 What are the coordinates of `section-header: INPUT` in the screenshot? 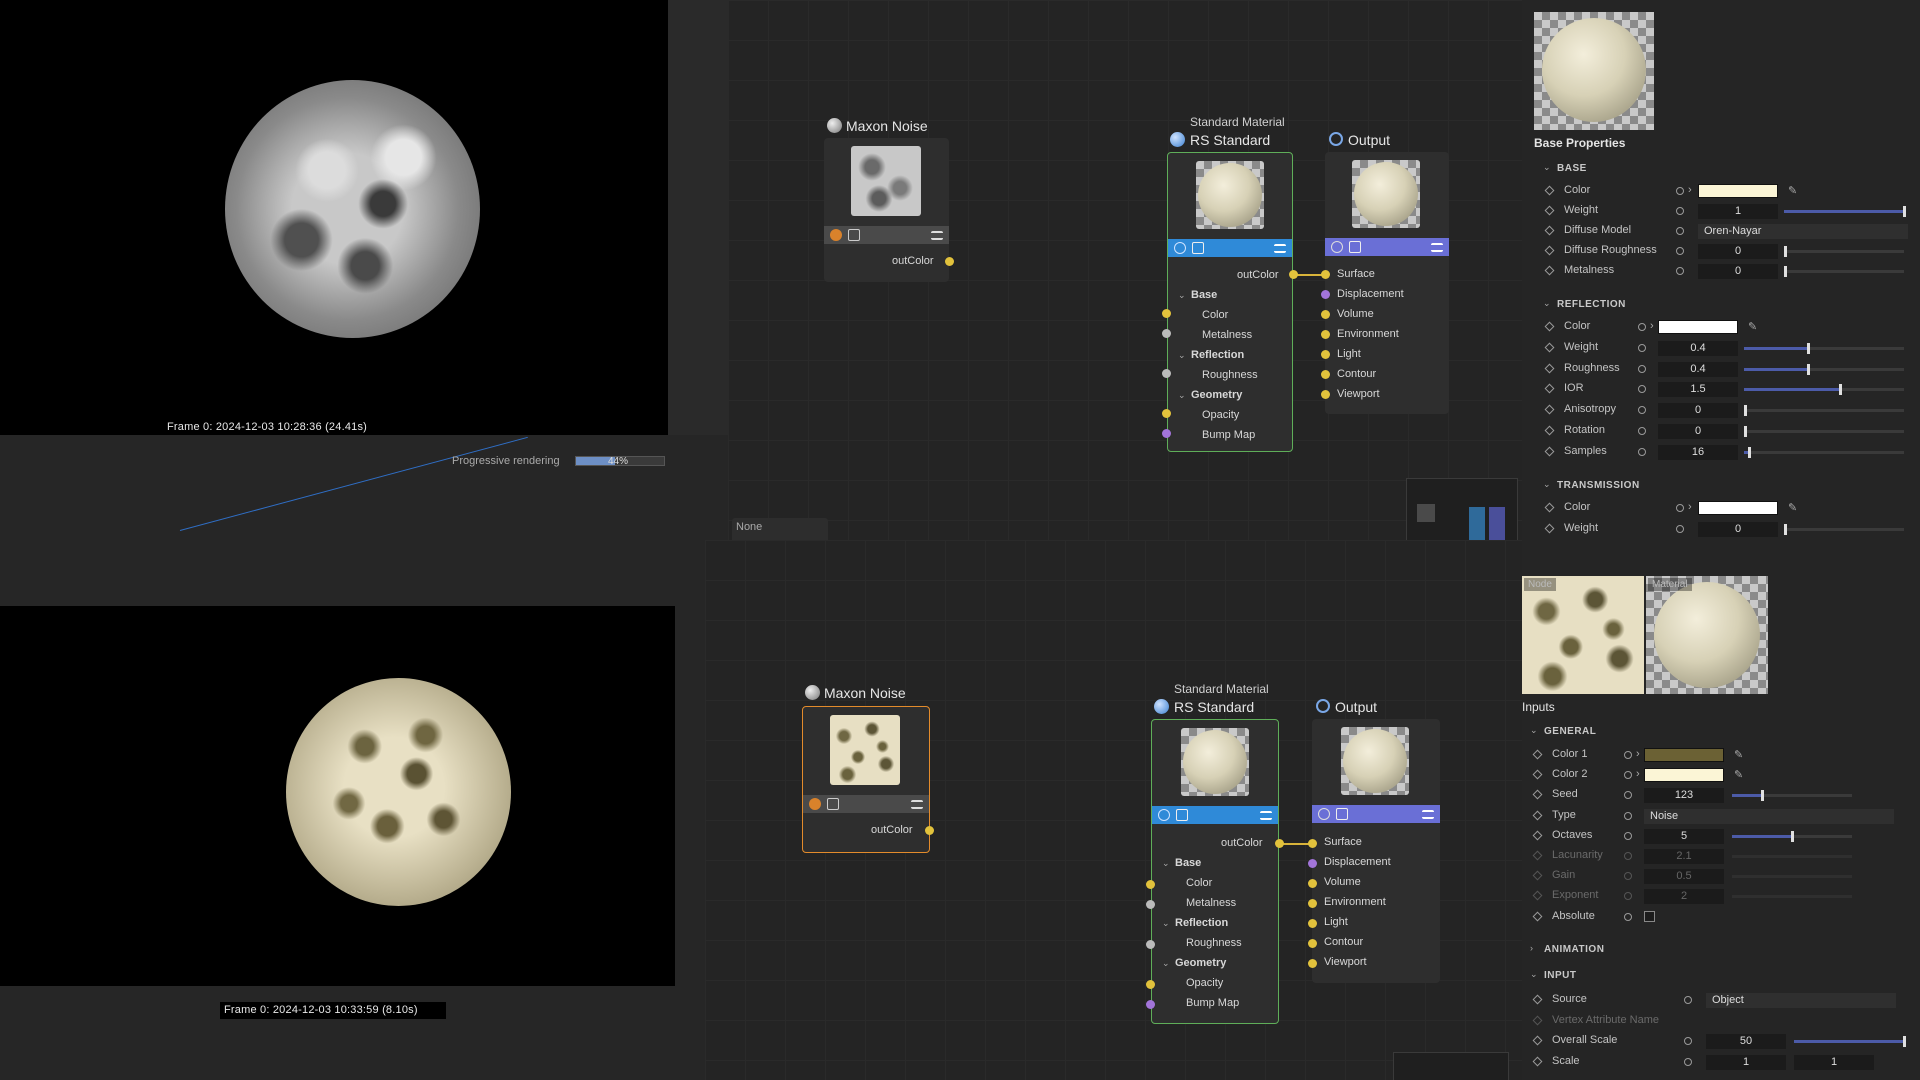 It's located at (1560, 975).